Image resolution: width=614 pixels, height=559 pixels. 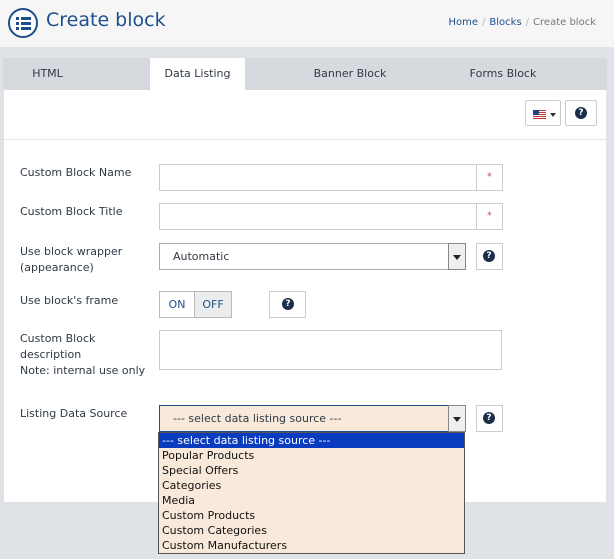 I want to click on block-description-textarea, so click(x=330, y=350).